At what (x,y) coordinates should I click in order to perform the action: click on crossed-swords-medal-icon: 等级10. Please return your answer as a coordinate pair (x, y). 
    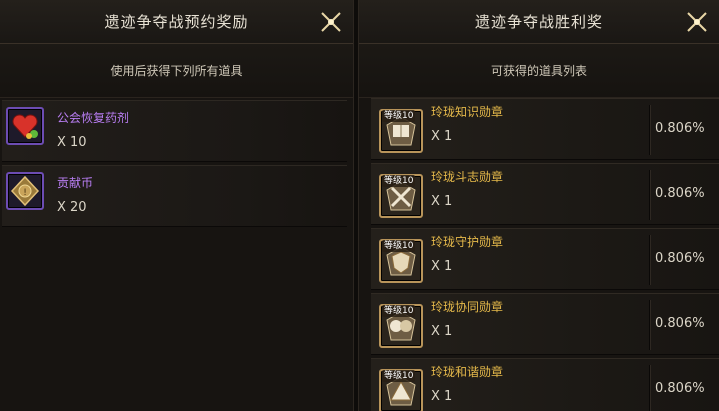
    Looking at the image, I should click on (401, 196).